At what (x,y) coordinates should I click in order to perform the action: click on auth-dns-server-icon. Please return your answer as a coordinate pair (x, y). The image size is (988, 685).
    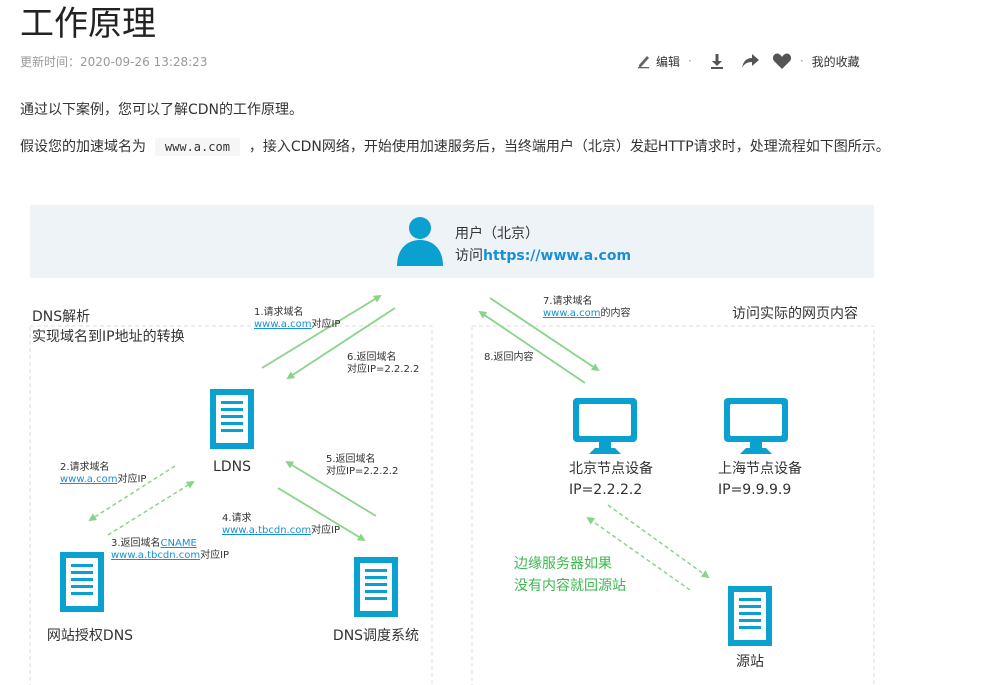
    Looking at the image, I should click on (82, 582).